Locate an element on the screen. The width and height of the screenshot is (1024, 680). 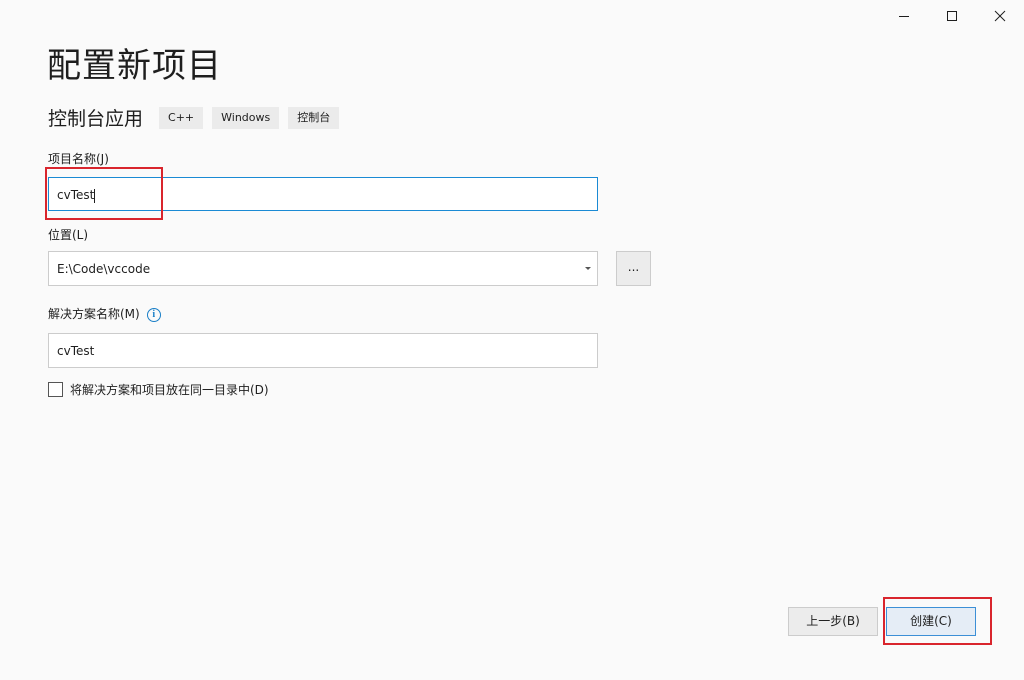
text-caret is located at coordinates (95, 195).